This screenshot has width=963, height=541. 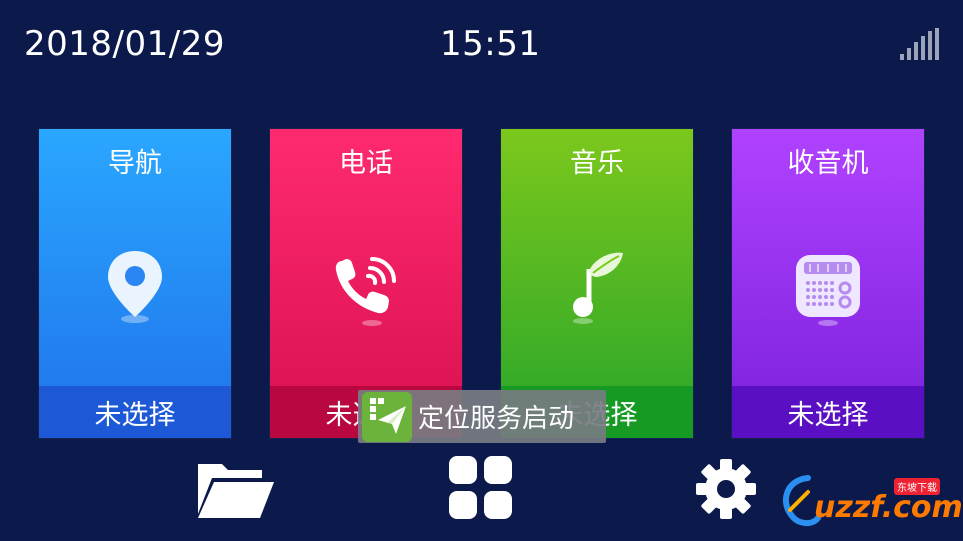 What do you see at coordinates (481, 488) in the screenshot?
I see `apps-grid-icon` at bounding box center [481, 488].